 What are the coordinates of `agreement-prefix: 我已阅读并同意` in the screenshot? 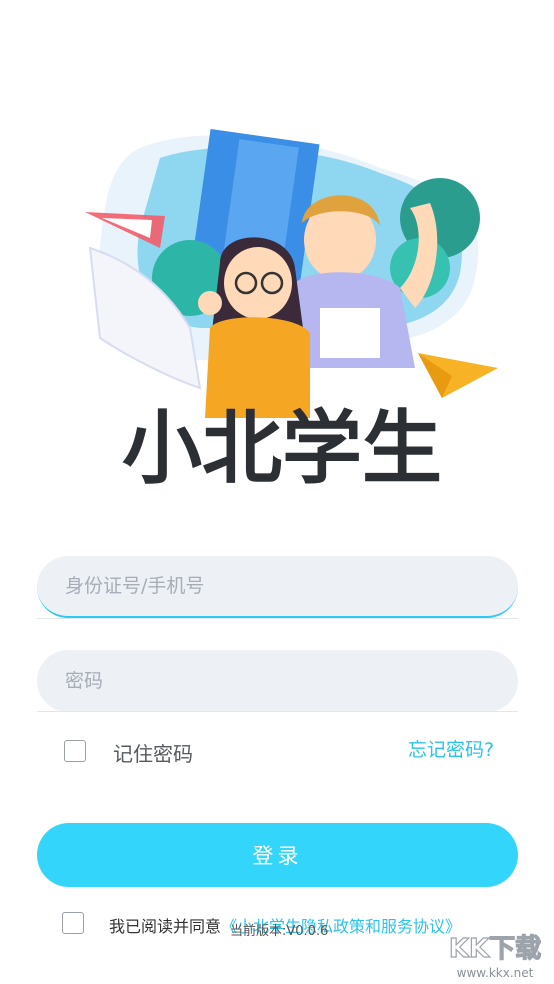 It's located at (165, 926).